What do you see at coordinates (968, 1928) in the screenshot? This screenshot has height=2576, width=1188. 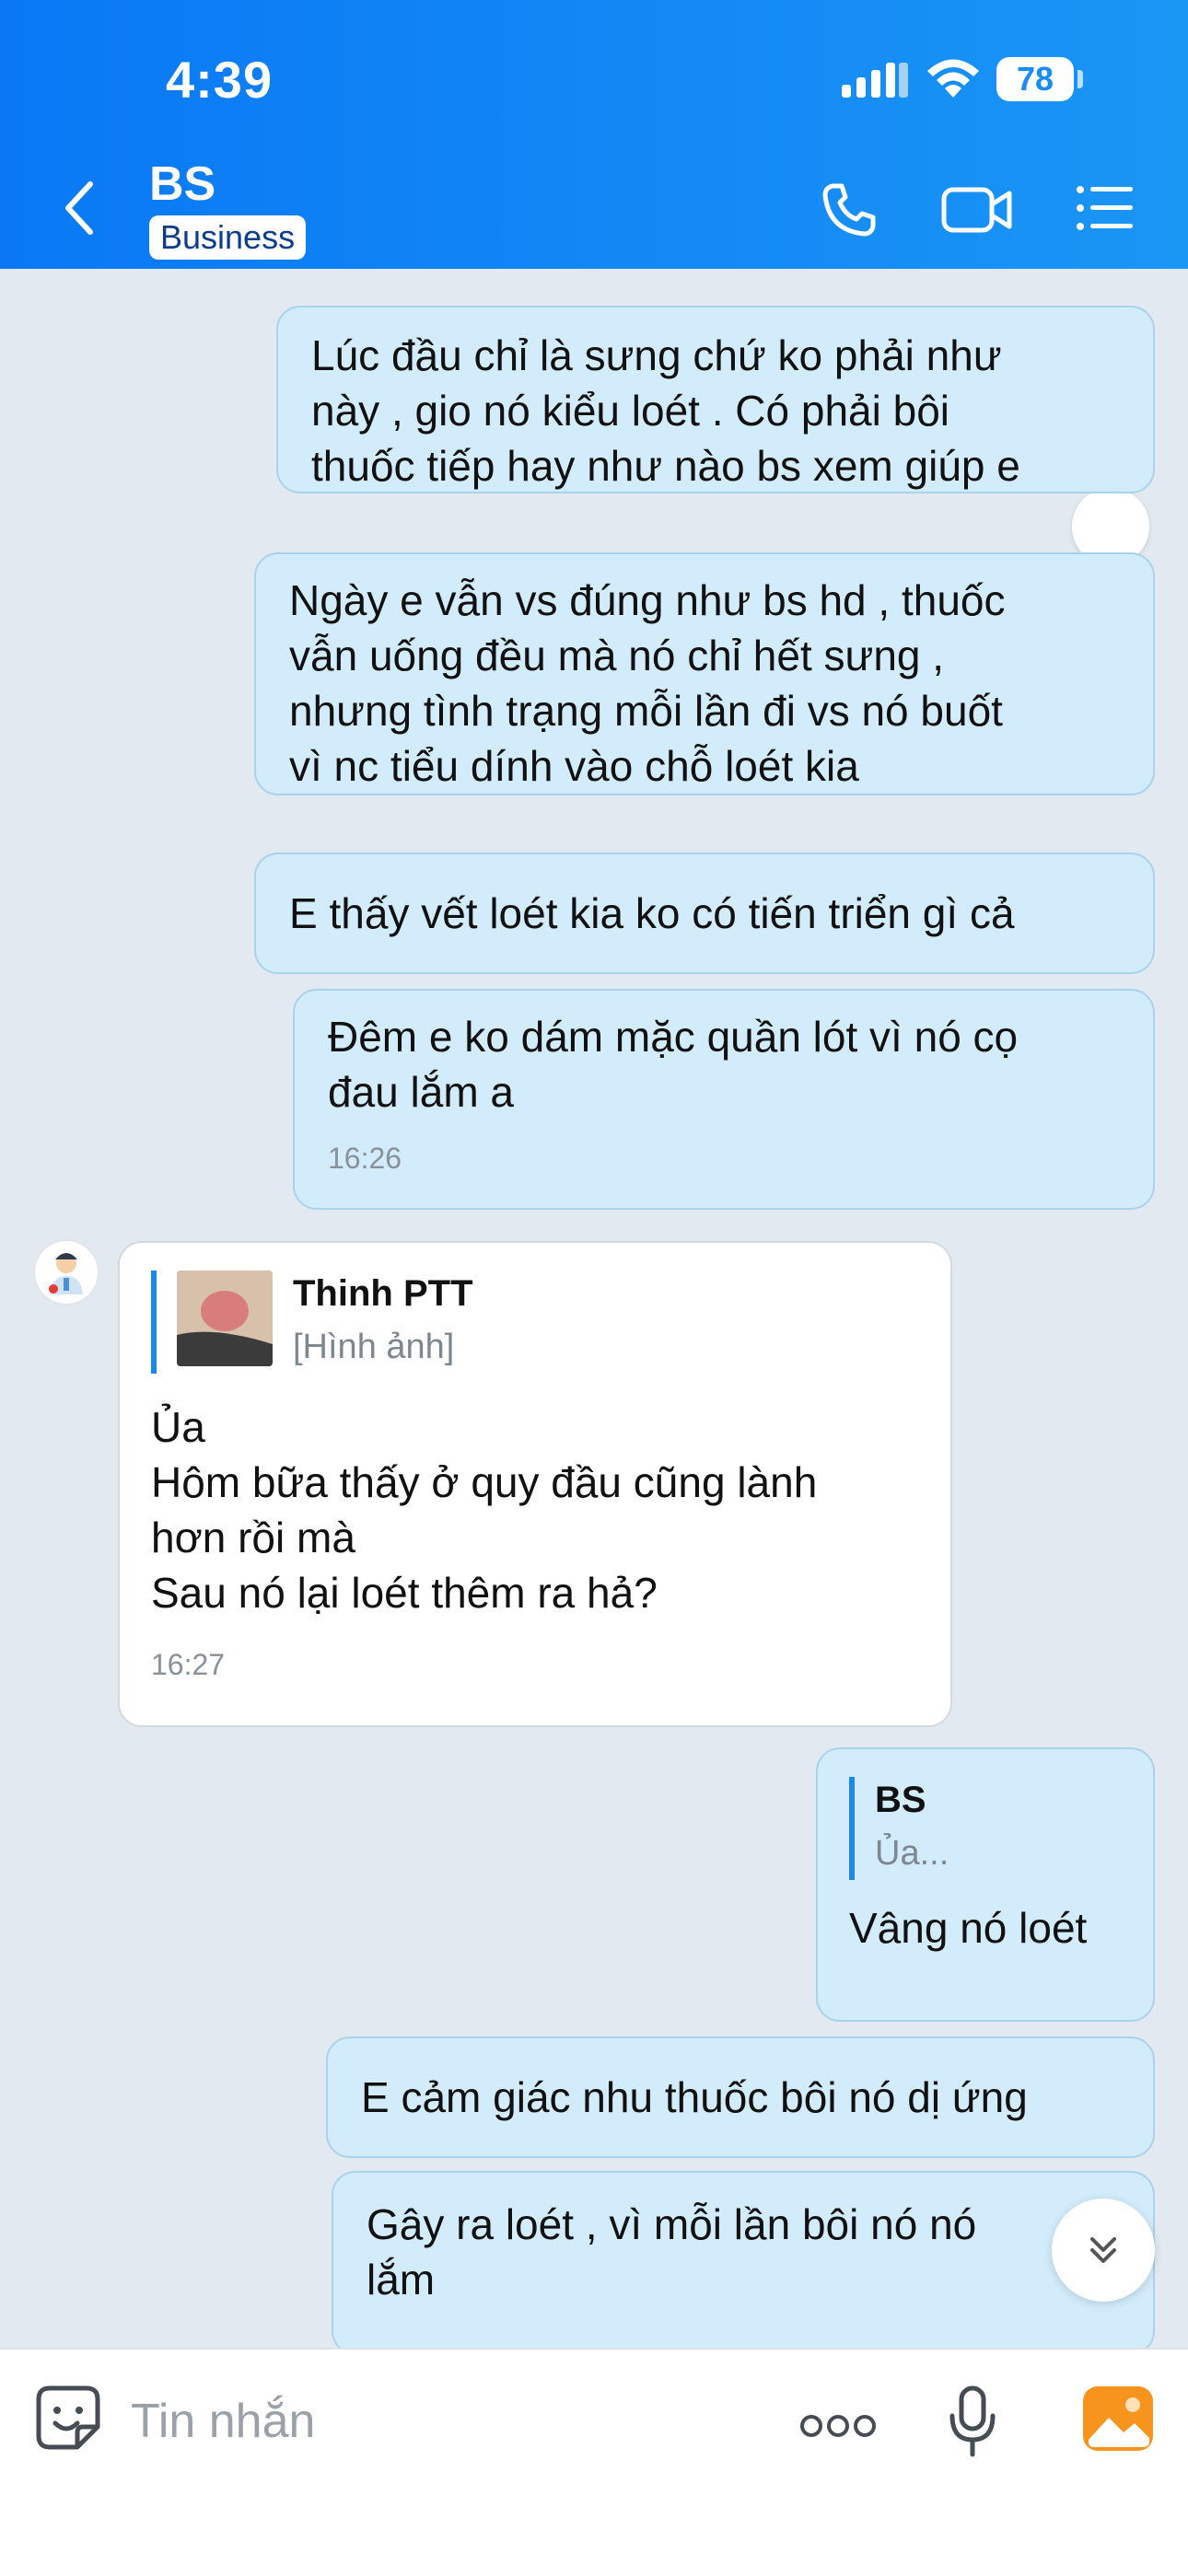 I see `message-text: Vâng nó loét` at bounding box center [968, 1928].